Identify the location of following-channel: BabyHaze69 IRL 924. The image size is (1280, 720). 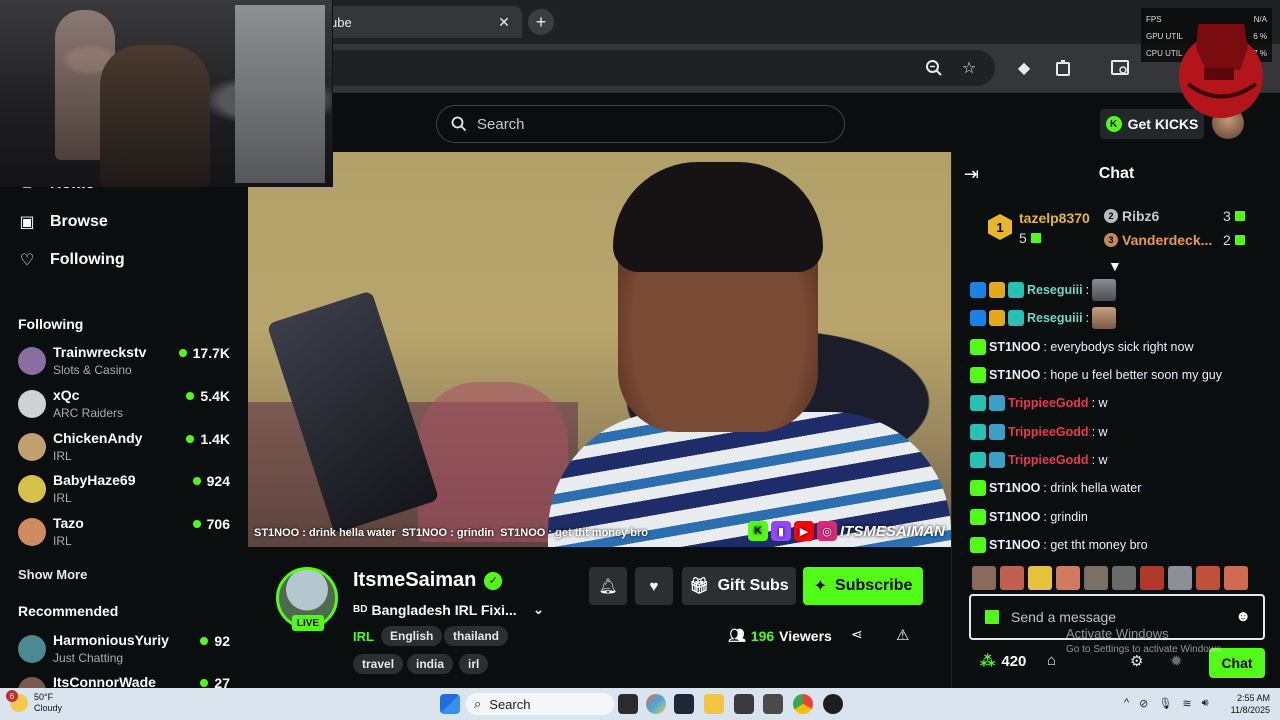
(126, 490).